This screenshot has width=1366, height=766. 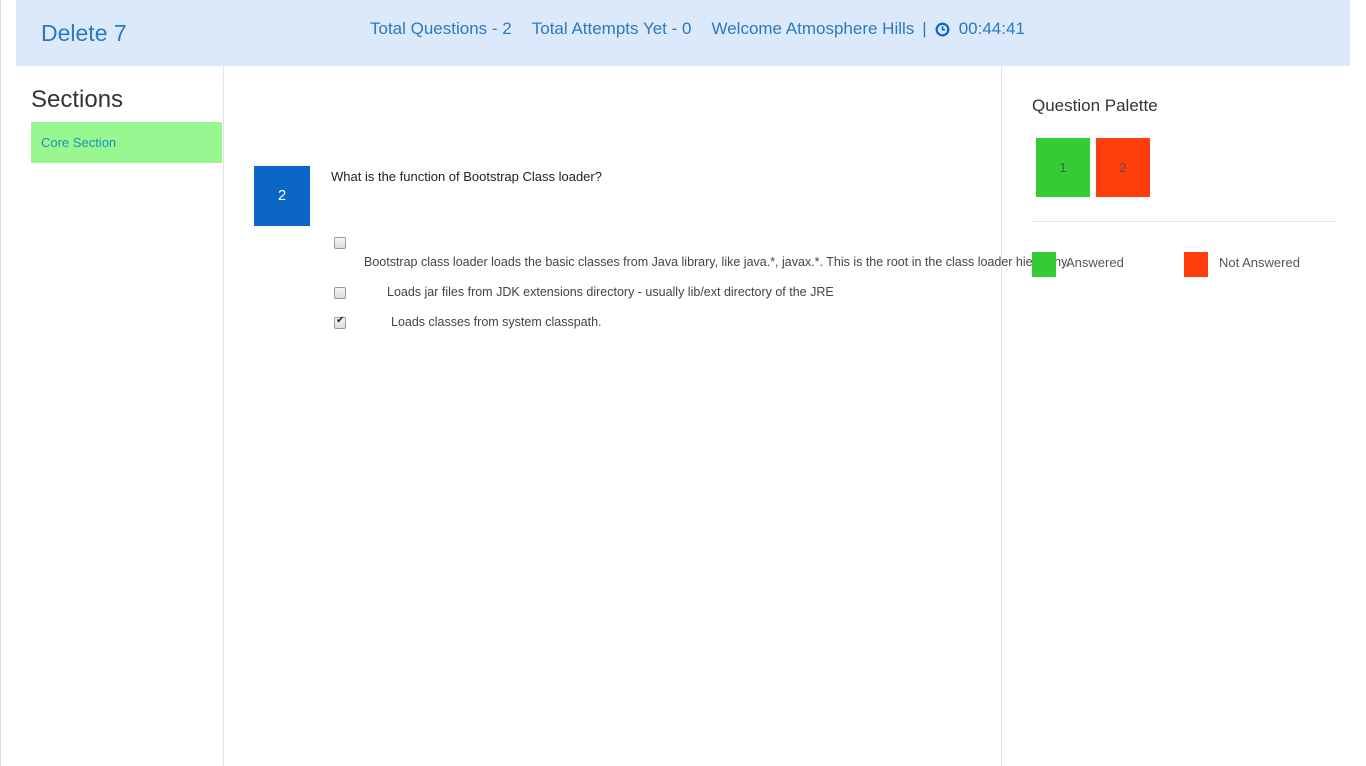 I want to click on option-3-label: Loads classes from system classpath., so click(x=496, y=322).